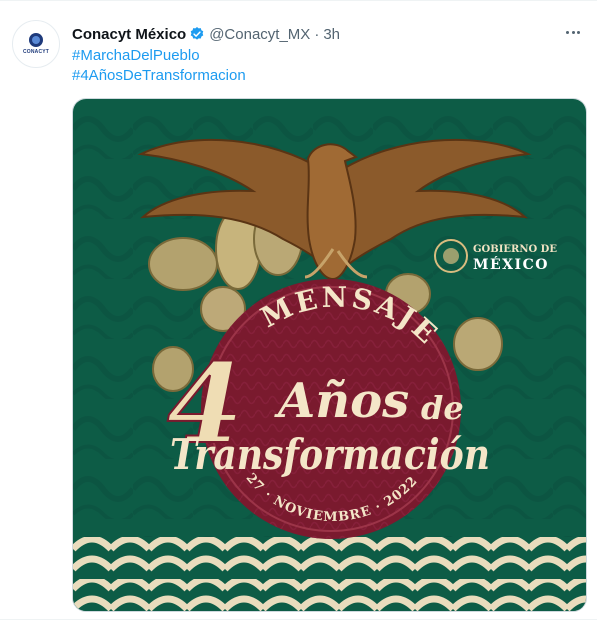 The width and height of the screenshot is (597, 620). What do you see at coordinates (511, 264) in the screenshot?
I see `gov-line2: MÉXICO` at bounding box center [511, 264].